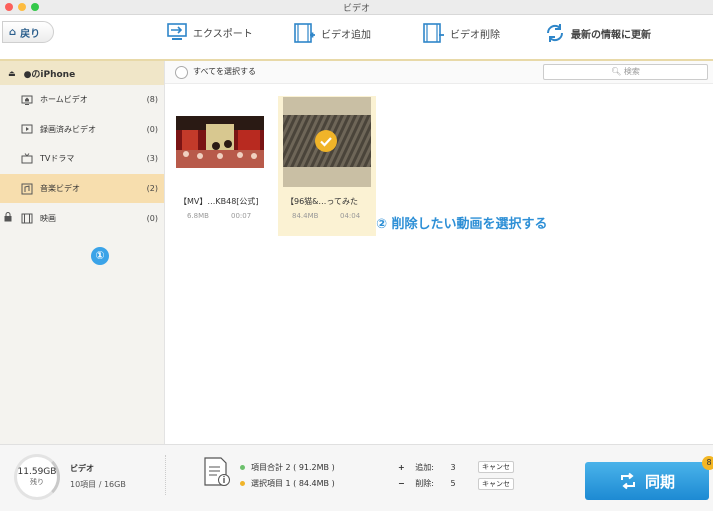  What do you see at coordinates (27, 218) in the screenshot?
I see `film-icon` at bounding box center [27, 218].